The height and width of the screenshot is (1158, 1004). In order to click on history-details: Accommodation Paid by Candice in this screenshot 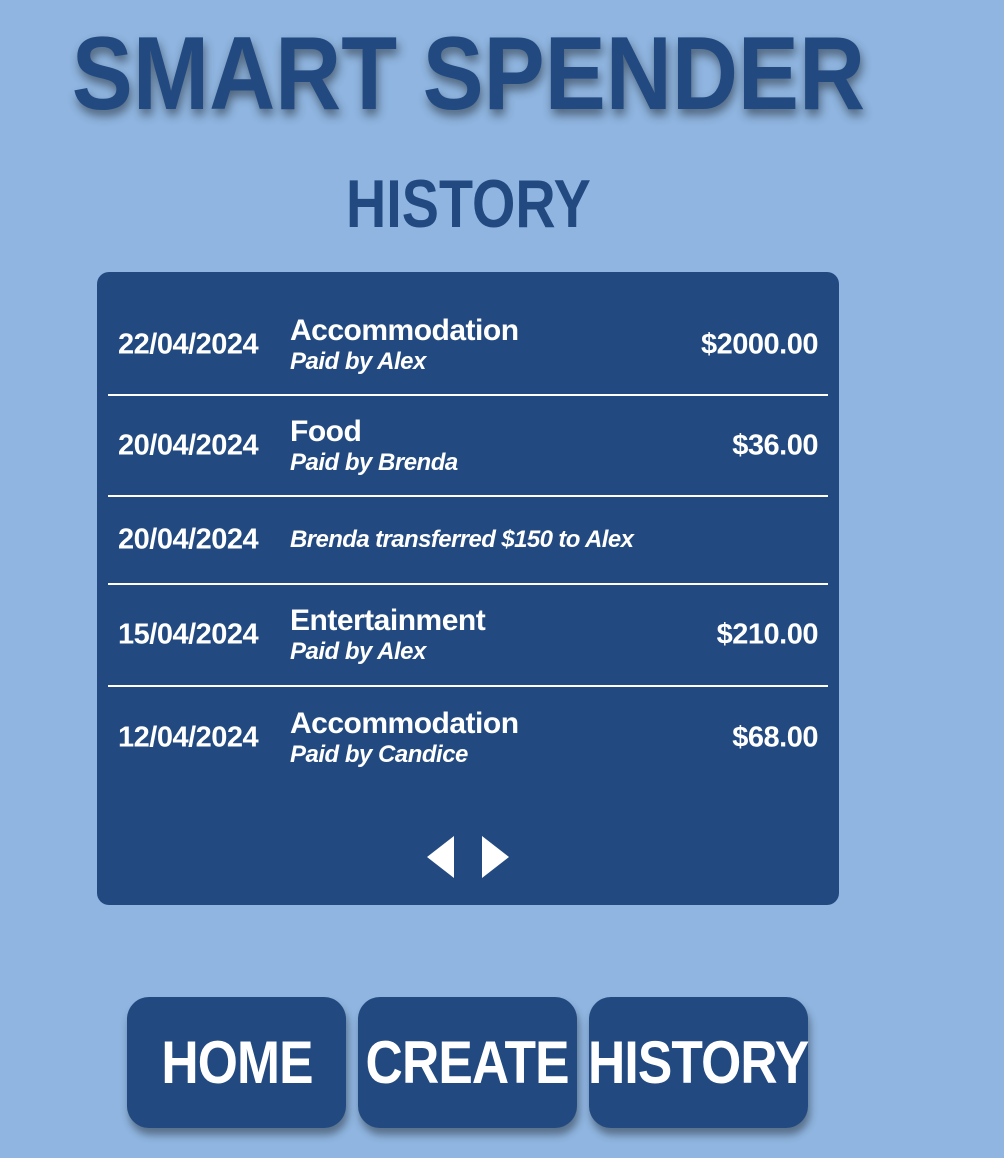, I will do `click(404, 738)`.